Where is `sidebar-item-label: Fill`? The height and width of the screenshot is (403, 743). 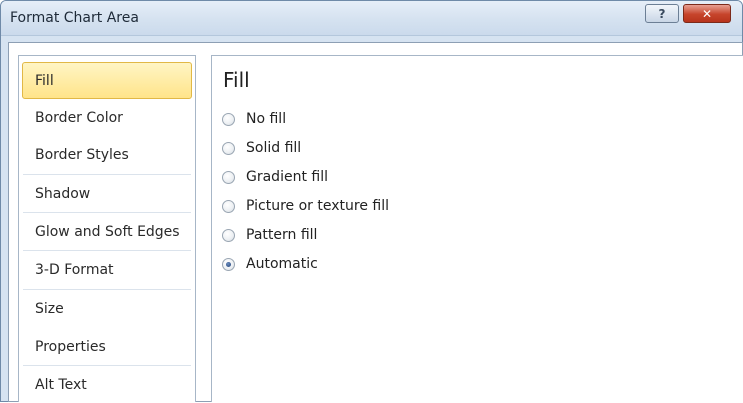
sidebar-item-label: Fill is located at coordinates (44, 80).